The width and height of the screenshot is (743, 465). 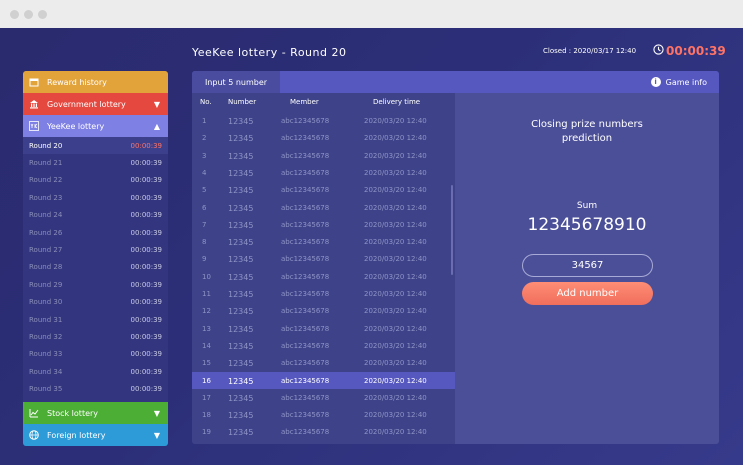 I want to click on table-row: 10 12345 abc12345678 2020/03/20 12:40, so click(x=323, y=276).